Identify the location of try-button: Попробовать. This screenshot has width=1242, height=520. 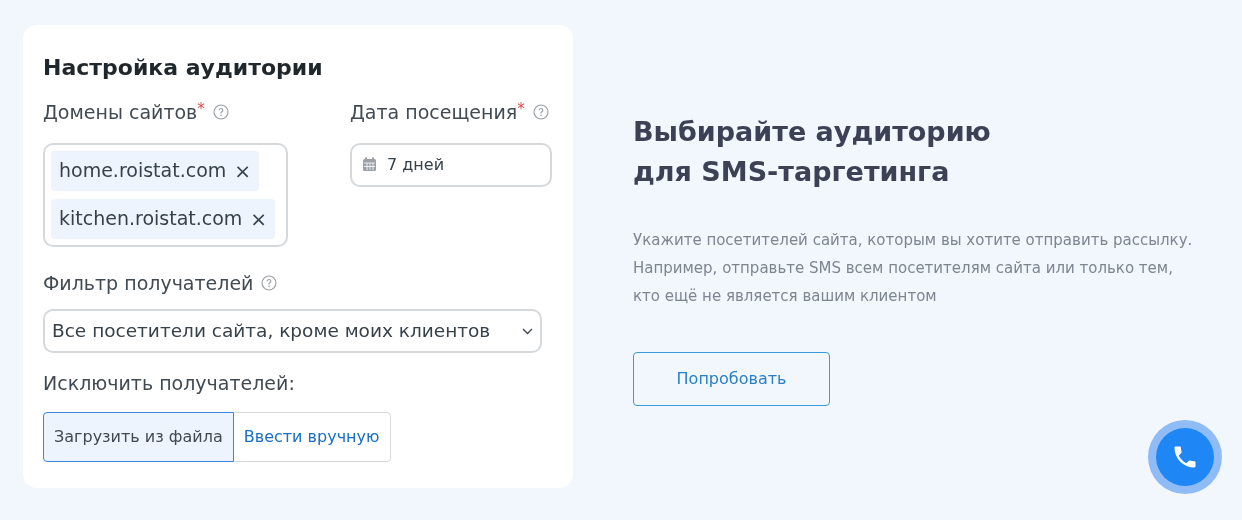
(731, 379).